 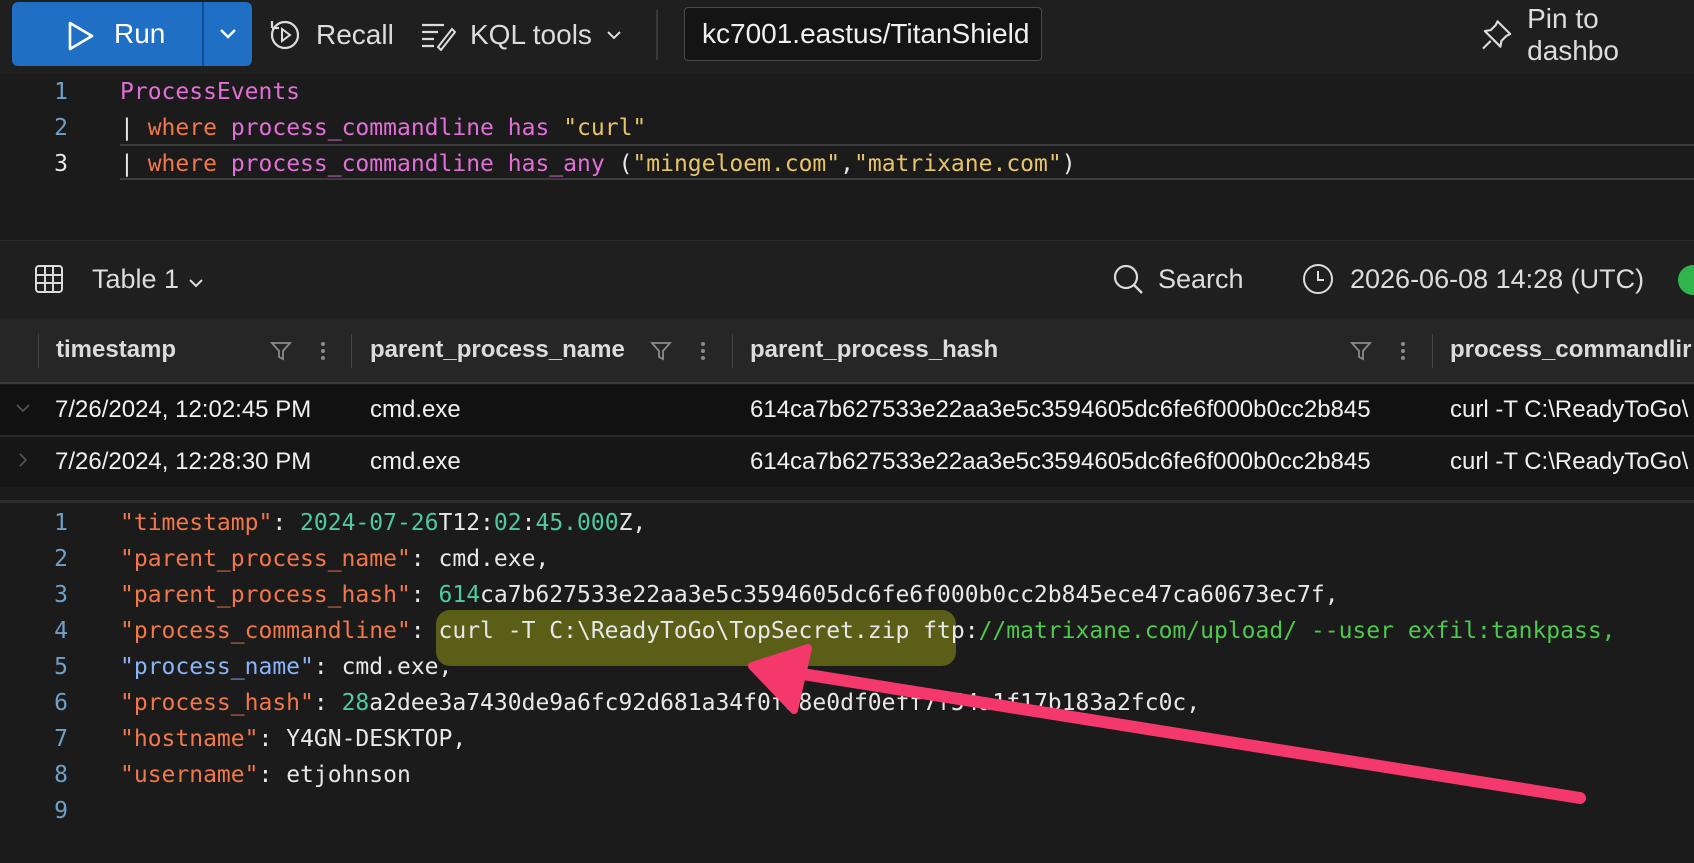 I want to click on json-value: 45.000, so click(x=577, y=523).